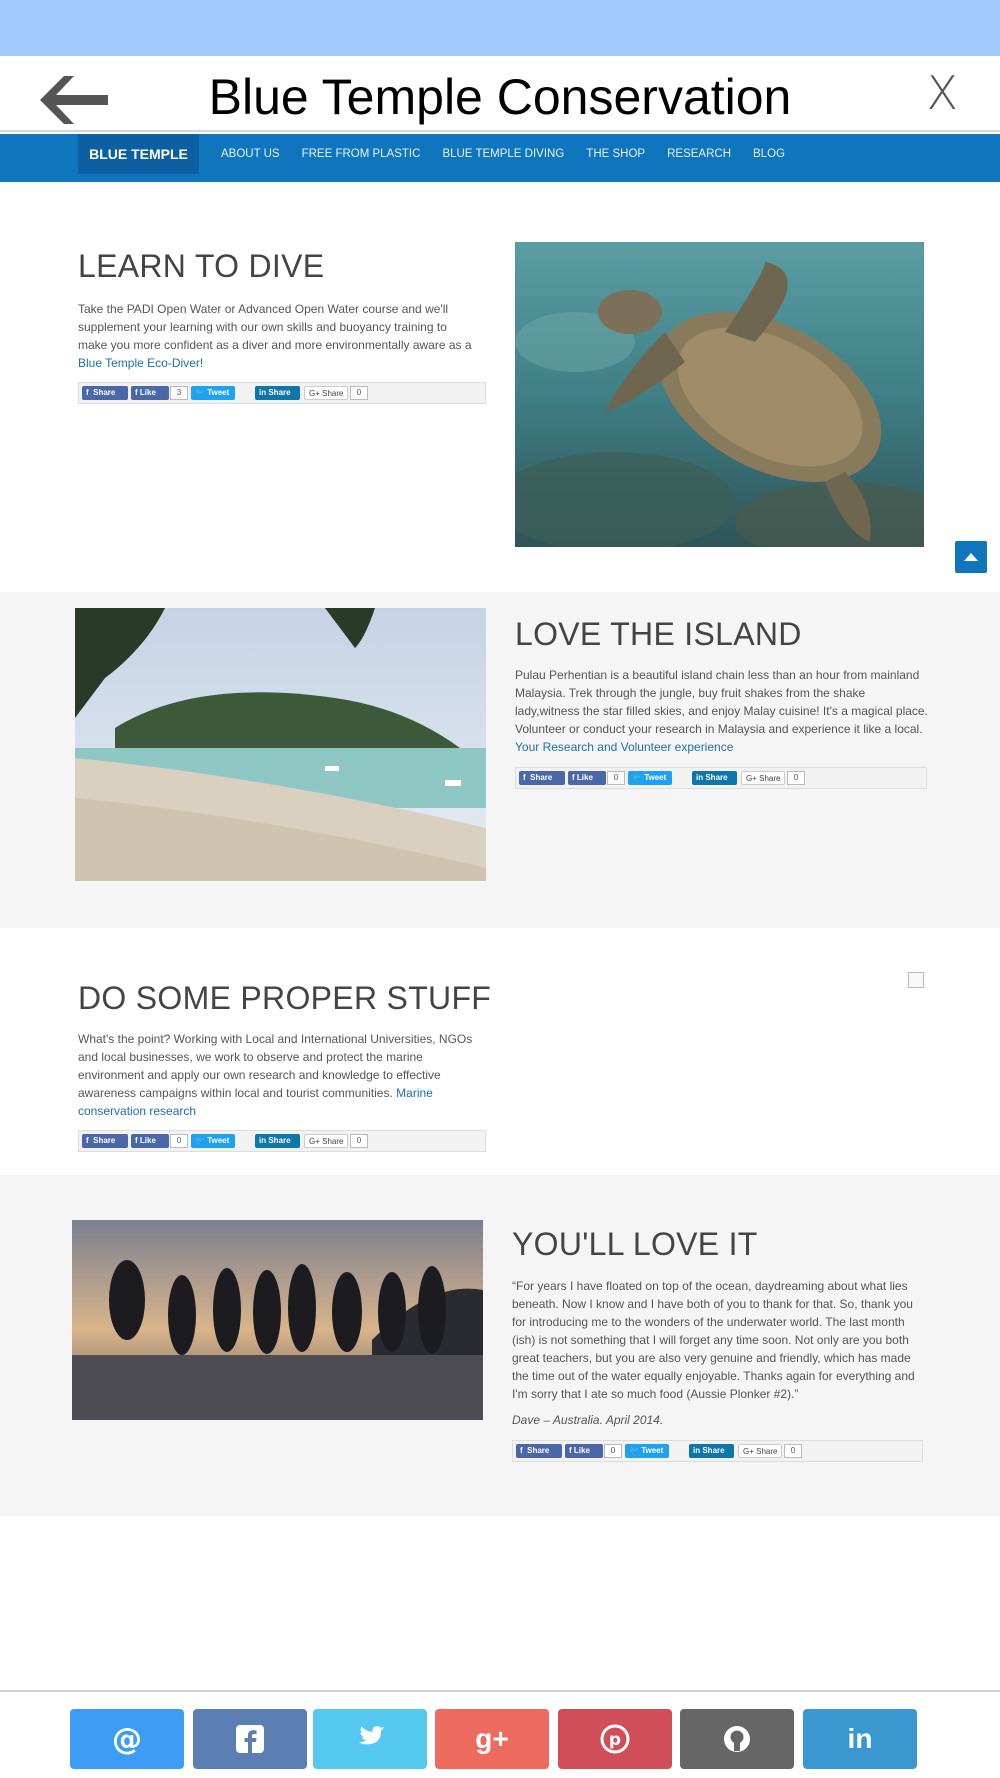 This screenshot has height=1778, width=1000. I want to click on nav-blue-temple-diving: BLUE TEMPLE DIVING, so click(503, 154).